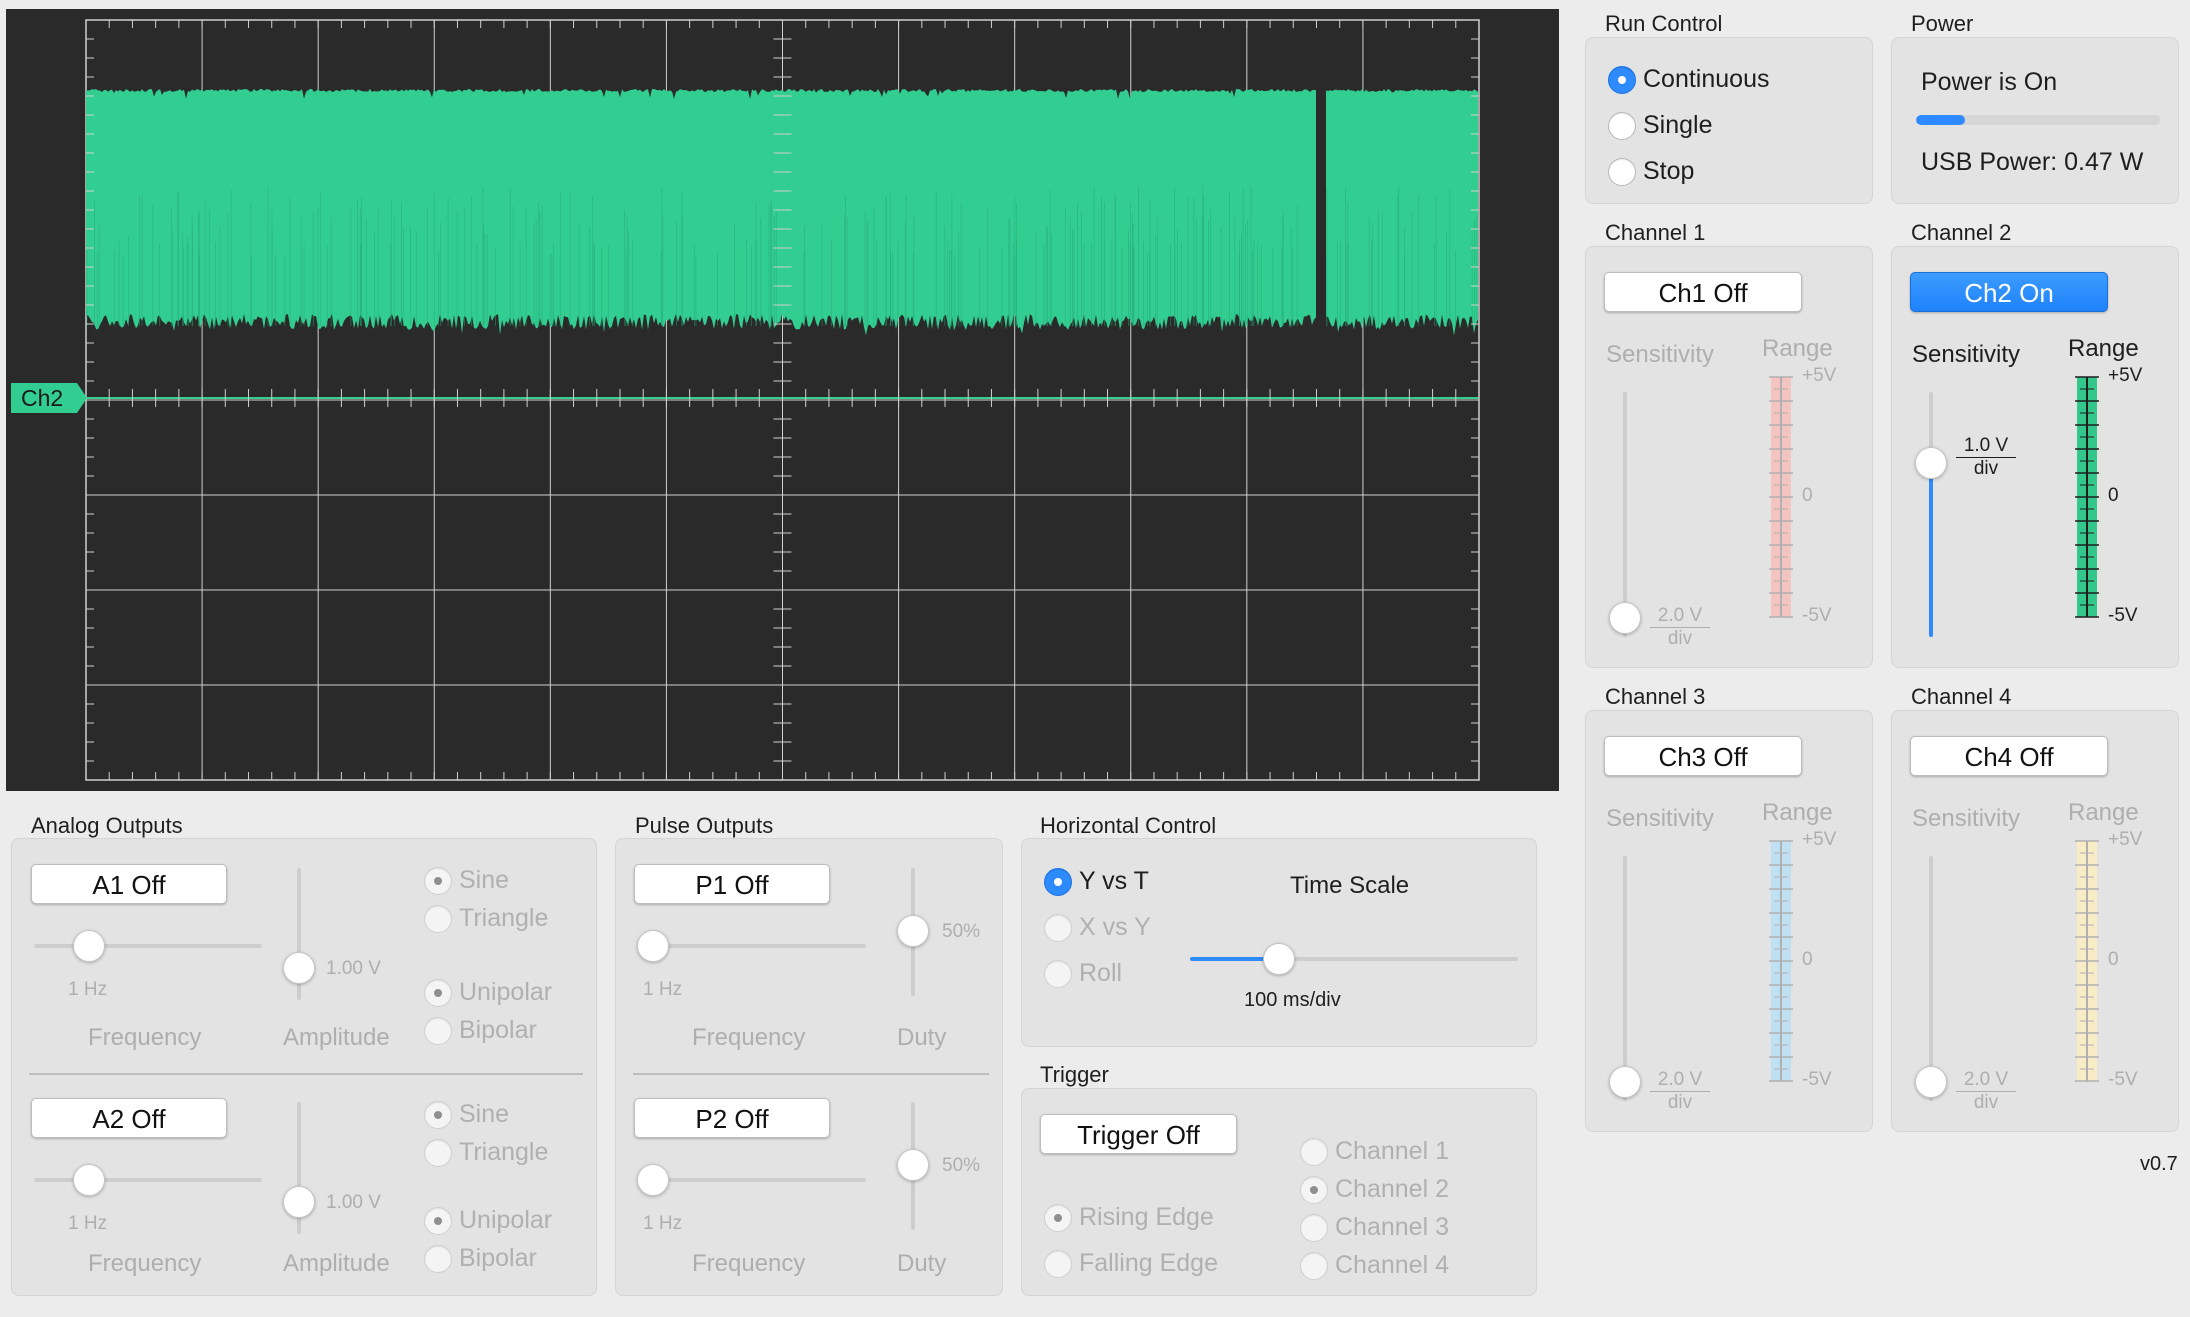 The height and width of the screenshot is (1317, 2190). I want to click on power-status: Power is On, so click(1989, 82).